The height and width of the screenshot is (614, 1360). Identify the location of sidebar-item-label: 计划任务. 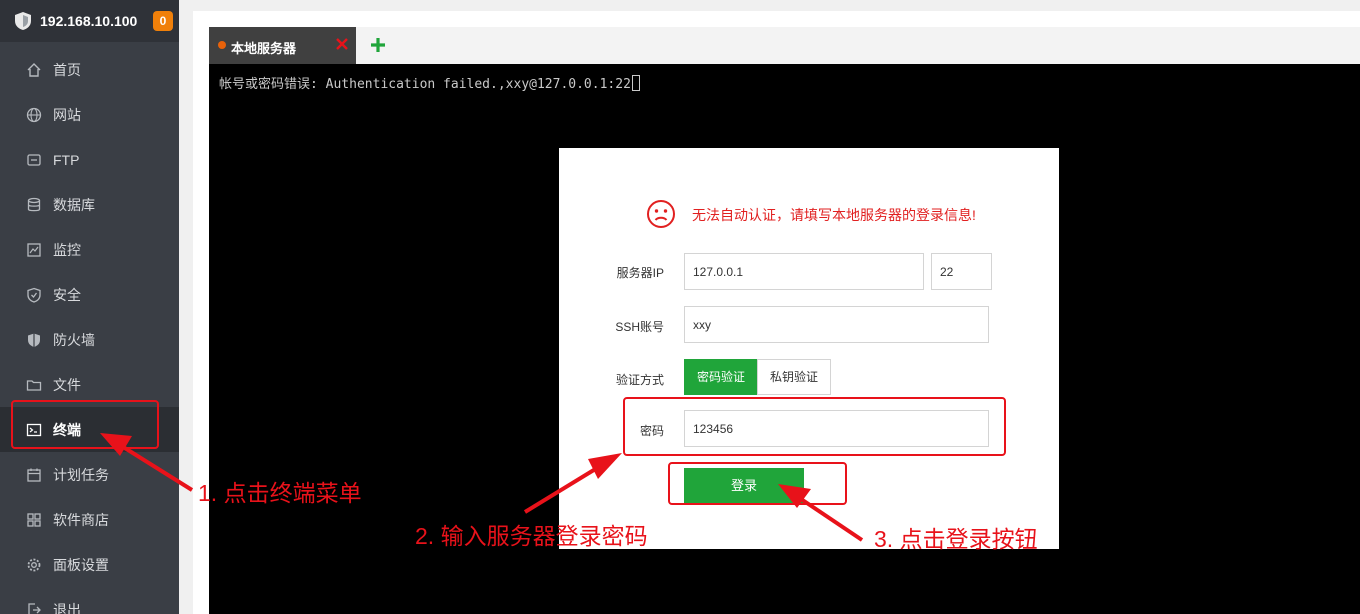
(81, 474).